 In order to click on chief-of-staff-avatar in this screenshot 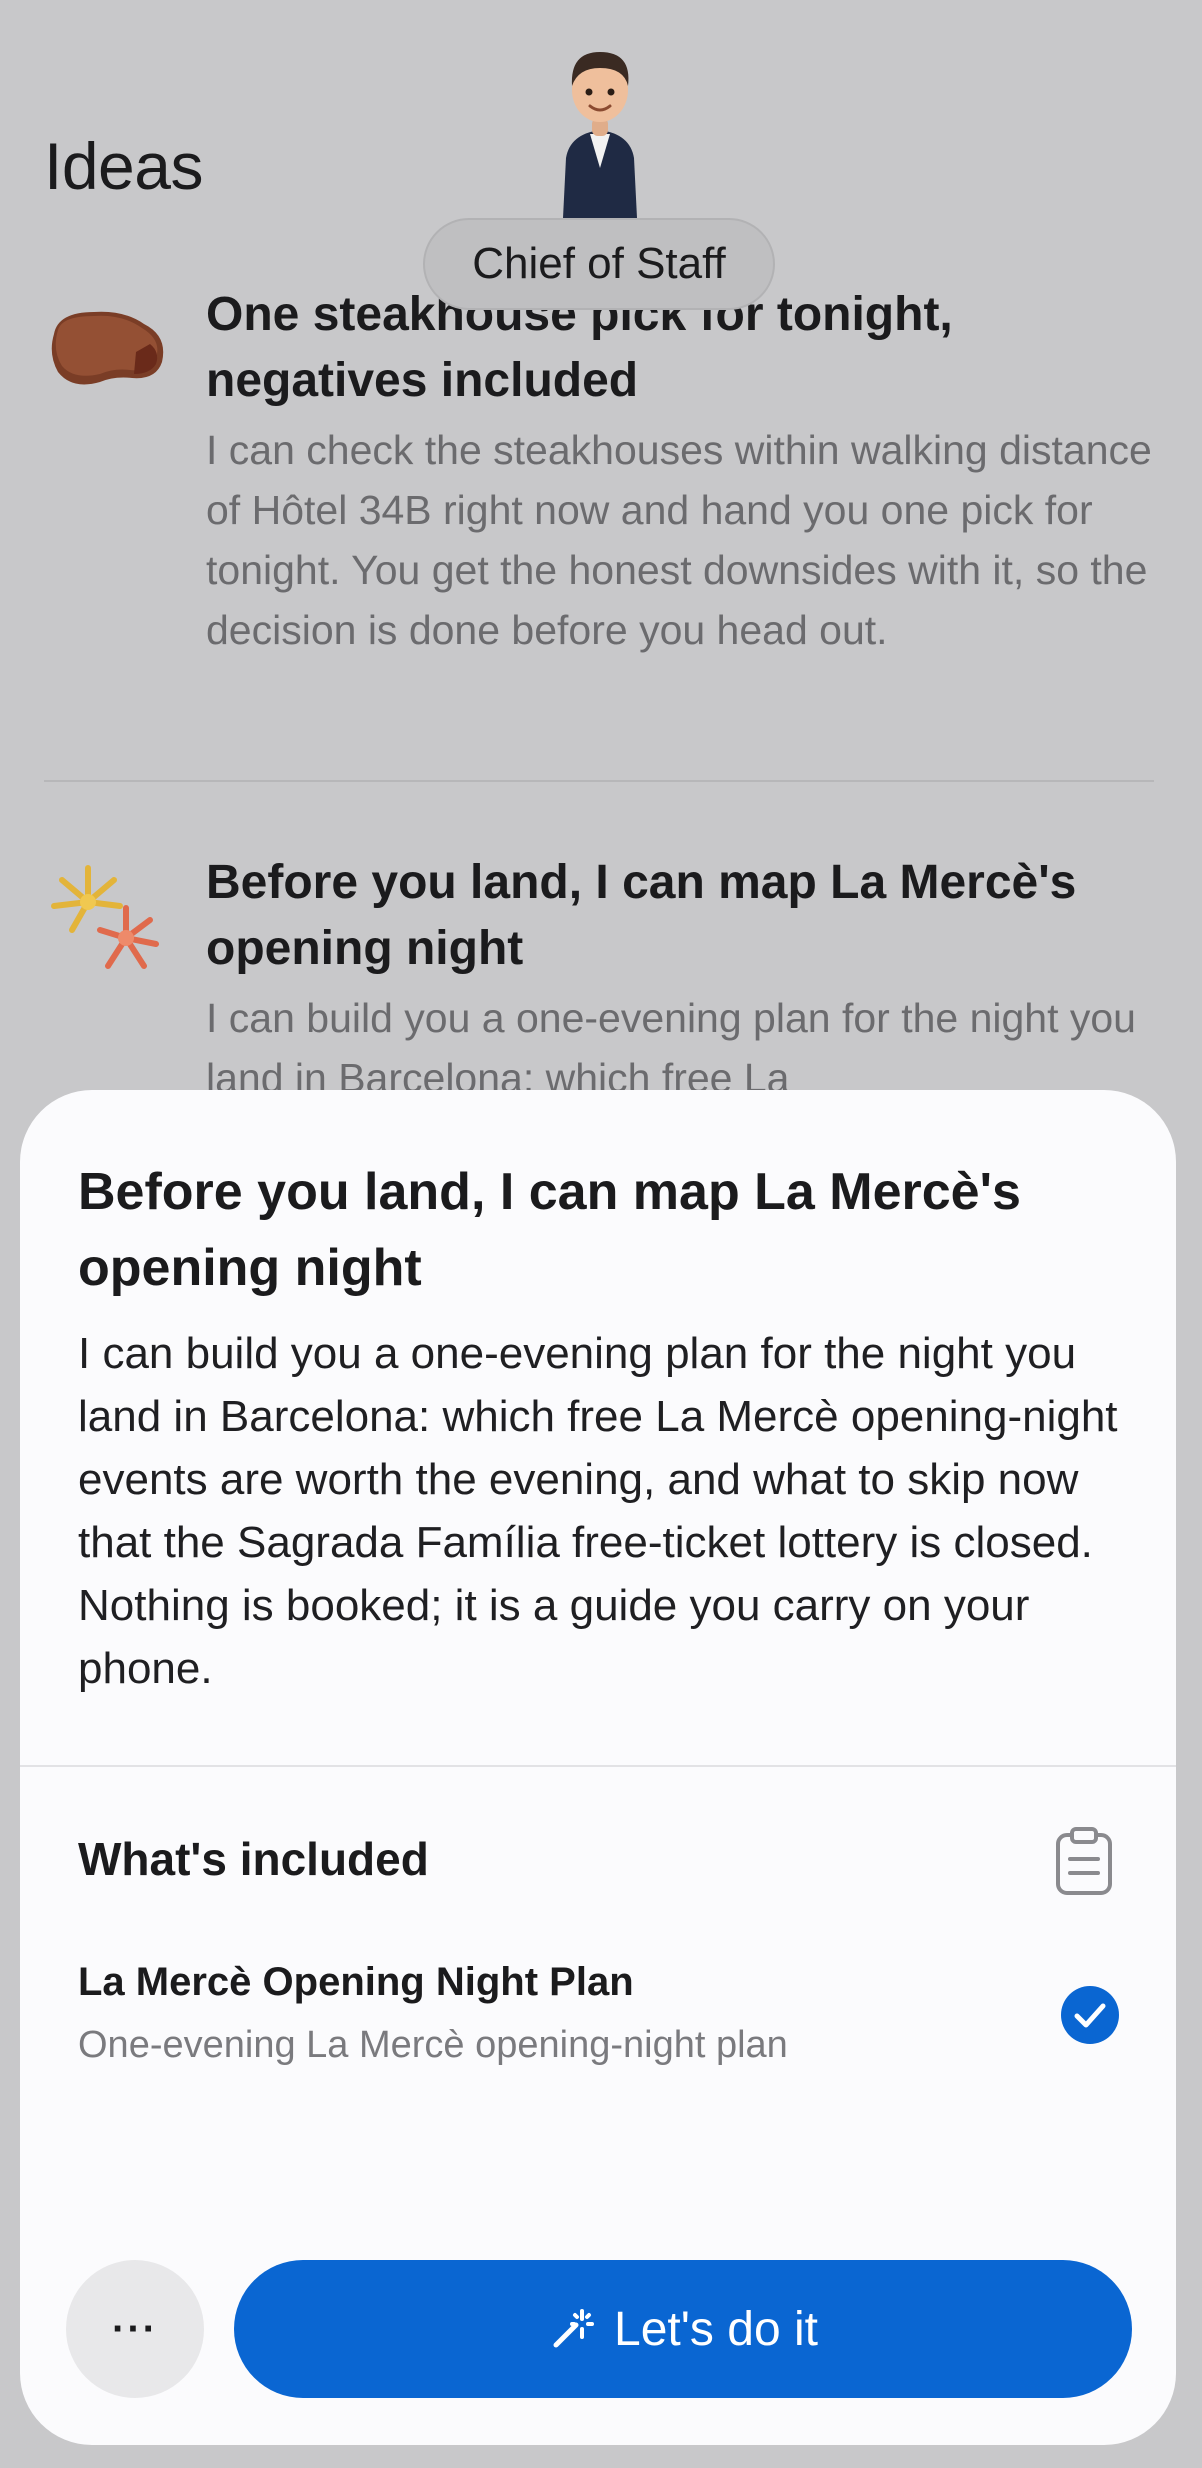, I will do `click(600, 138)`.